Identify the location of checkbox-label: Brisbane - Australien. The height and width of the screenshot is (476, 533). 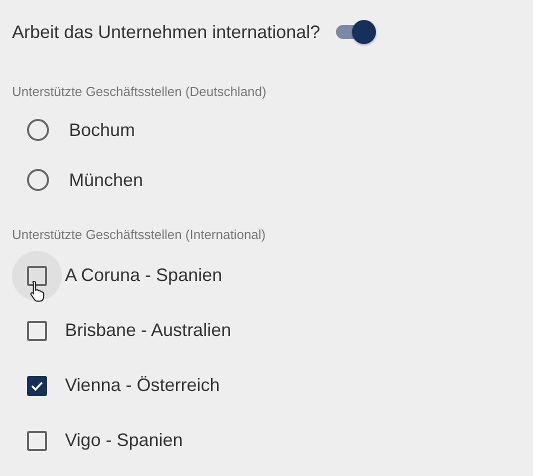
(148, 330).